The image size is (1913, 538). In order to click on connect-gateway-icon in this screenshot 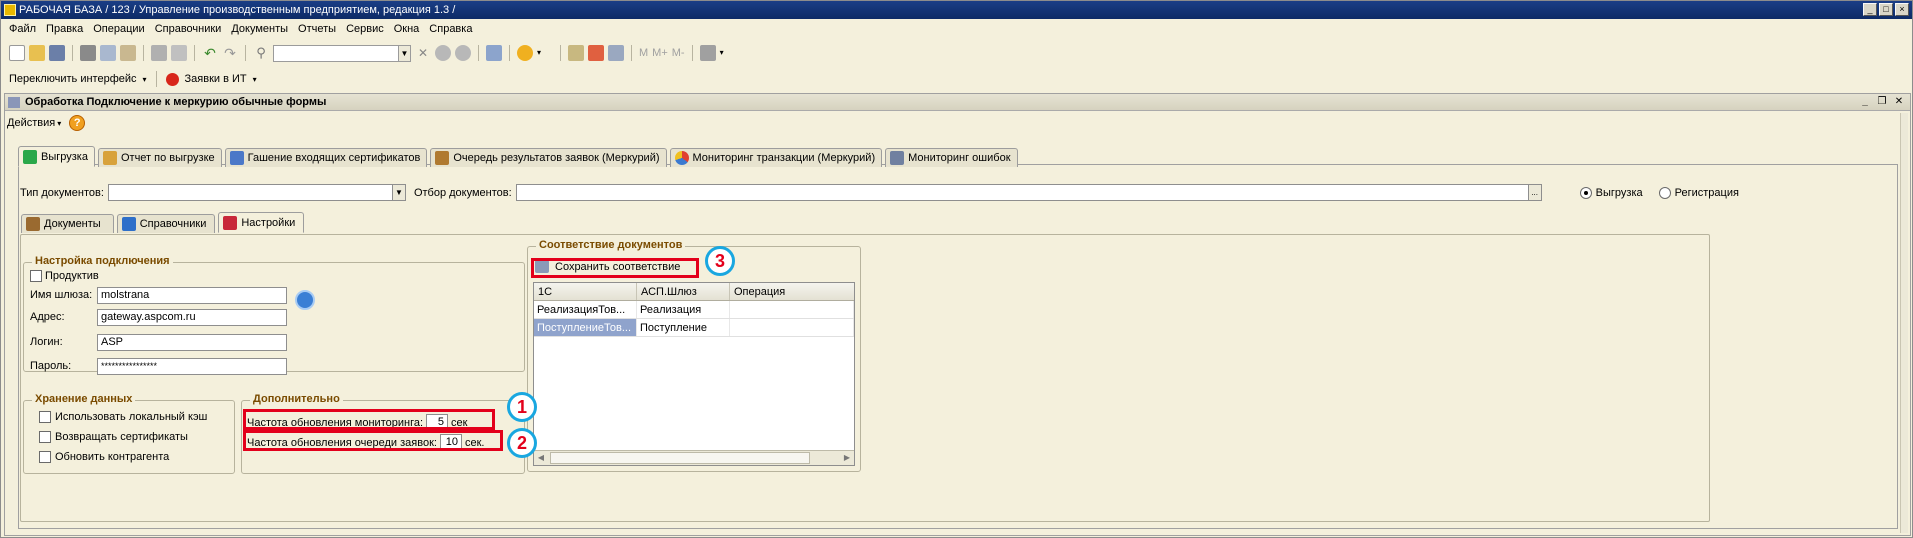, I will do `click(305, 300)`.